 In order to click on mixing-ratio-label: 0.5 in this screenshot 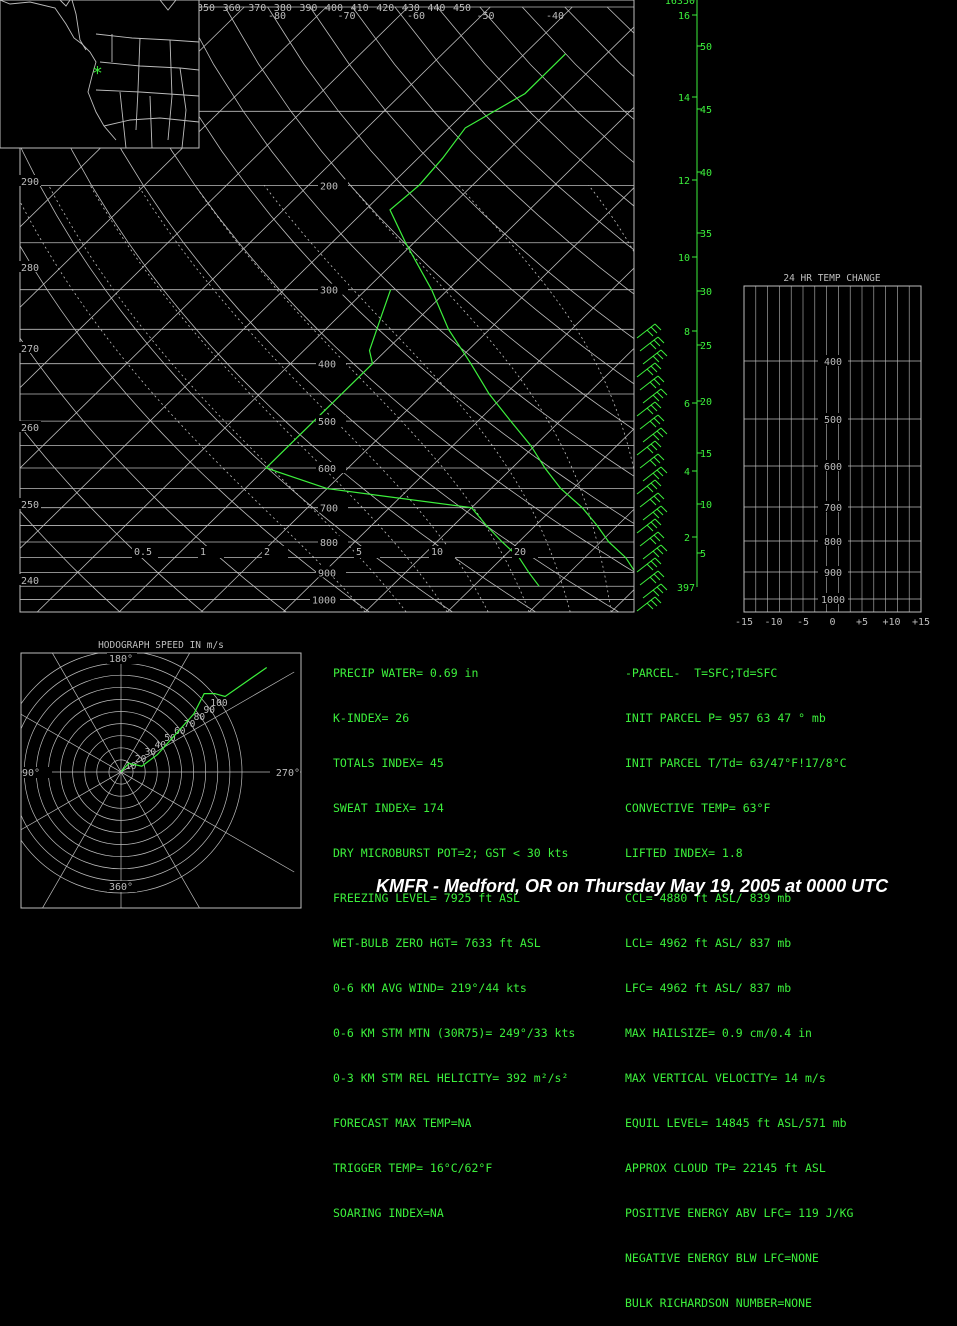, I will do `click(143, 552)`.